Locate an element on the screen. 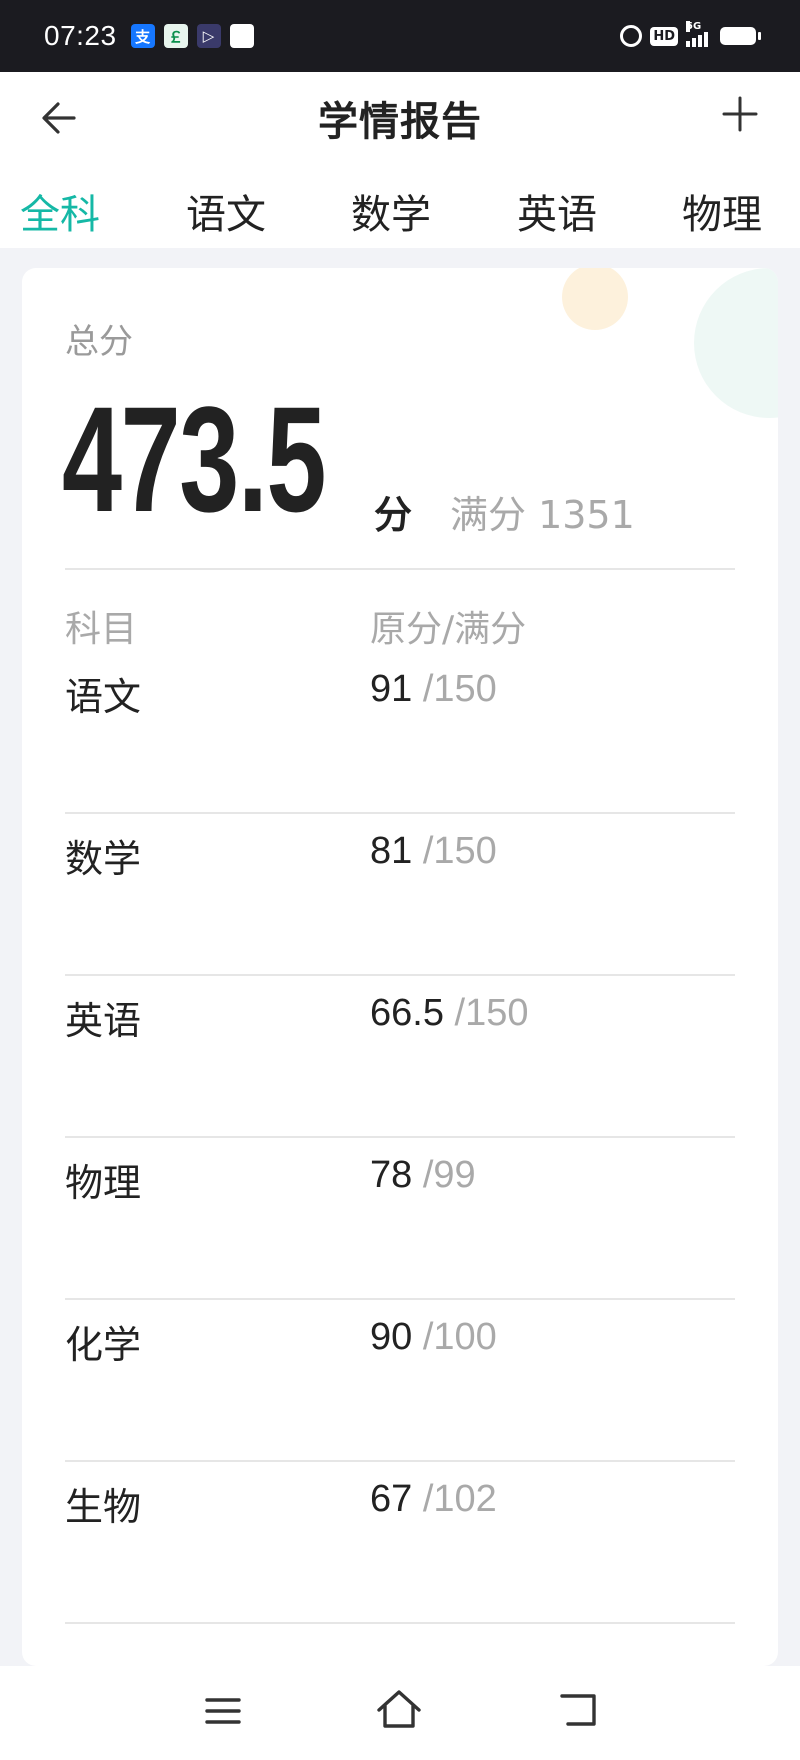 This screenshot has height=1760, width=800. battery-icon is located at coordinates (740, 36).